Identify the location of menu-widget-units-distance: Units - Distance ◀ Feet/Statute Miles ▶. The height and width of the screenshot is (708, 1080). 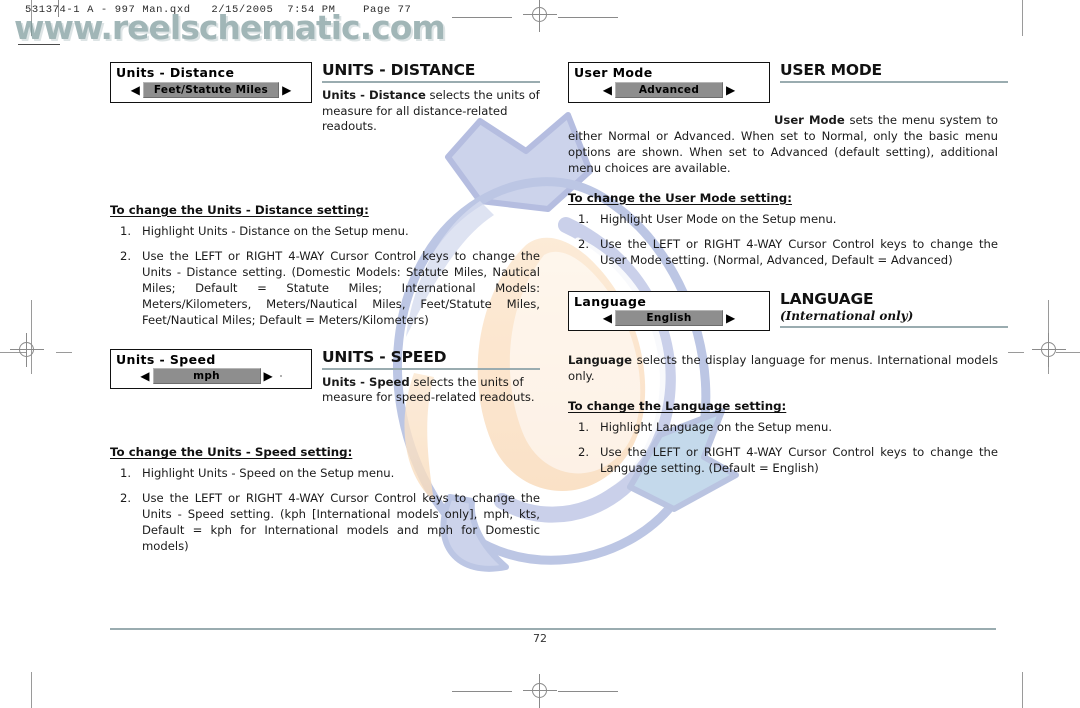
(211, 82).